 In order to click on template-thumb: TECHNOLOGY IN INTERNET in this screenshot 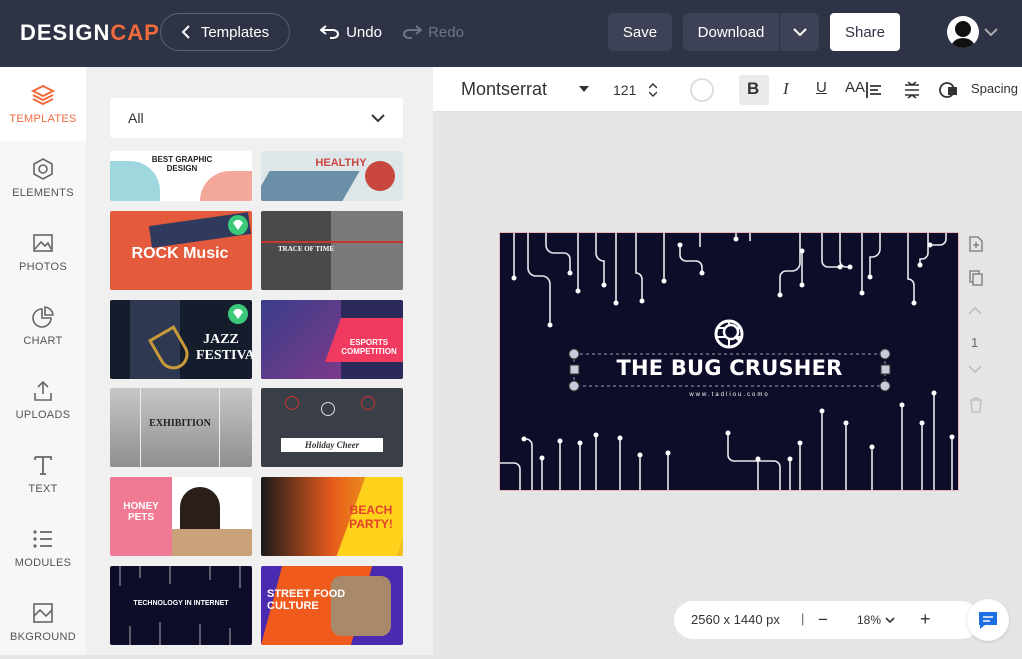, I will do `click(181, 605)`.